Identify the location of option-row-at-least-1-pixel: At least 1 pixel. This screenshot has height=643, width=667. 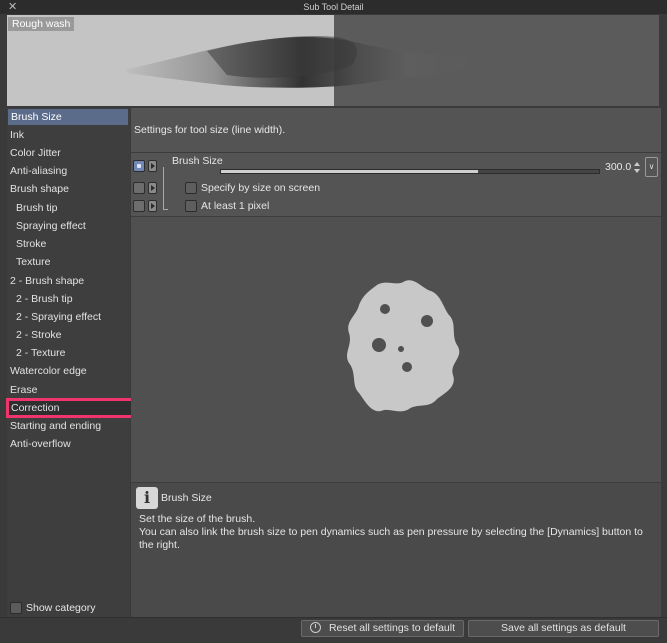
(396, 207).